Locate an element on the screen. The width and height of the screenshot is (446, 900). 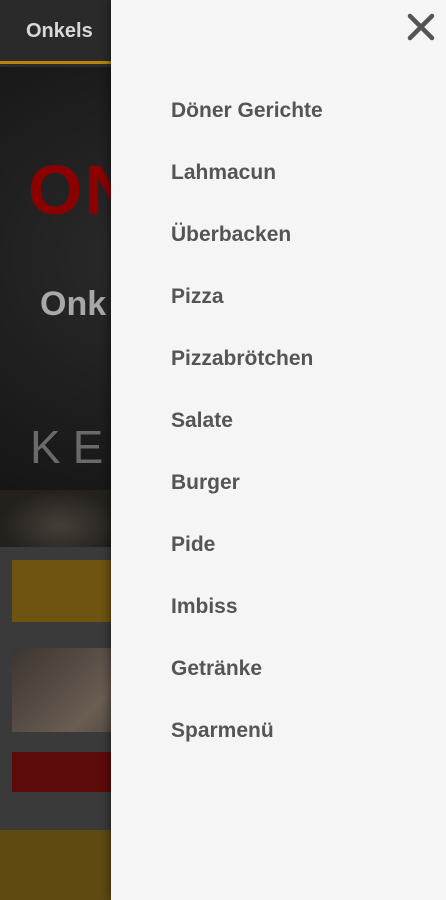
menu-item-pizzabrotchen: Pizzabrötchen is located at coordinates (247, 359).